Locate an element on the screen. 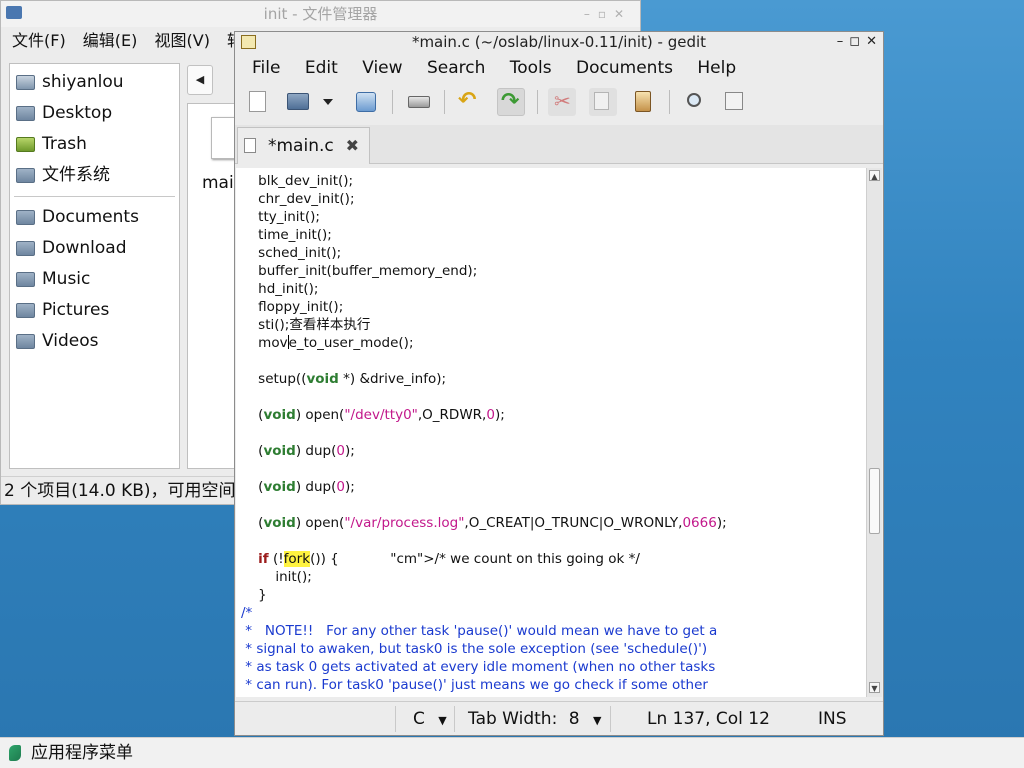 This screenshot has height=768, width=1024. code-line-16: (void) dup(0); is located at coordinates (298, 451).